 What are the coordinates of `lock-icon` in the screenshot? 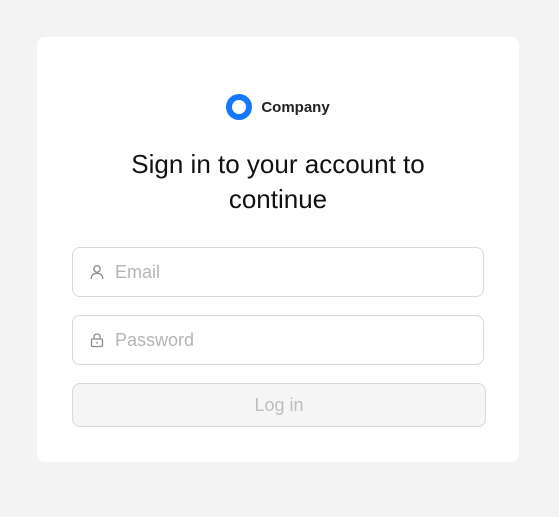 It's located at (97, 340).